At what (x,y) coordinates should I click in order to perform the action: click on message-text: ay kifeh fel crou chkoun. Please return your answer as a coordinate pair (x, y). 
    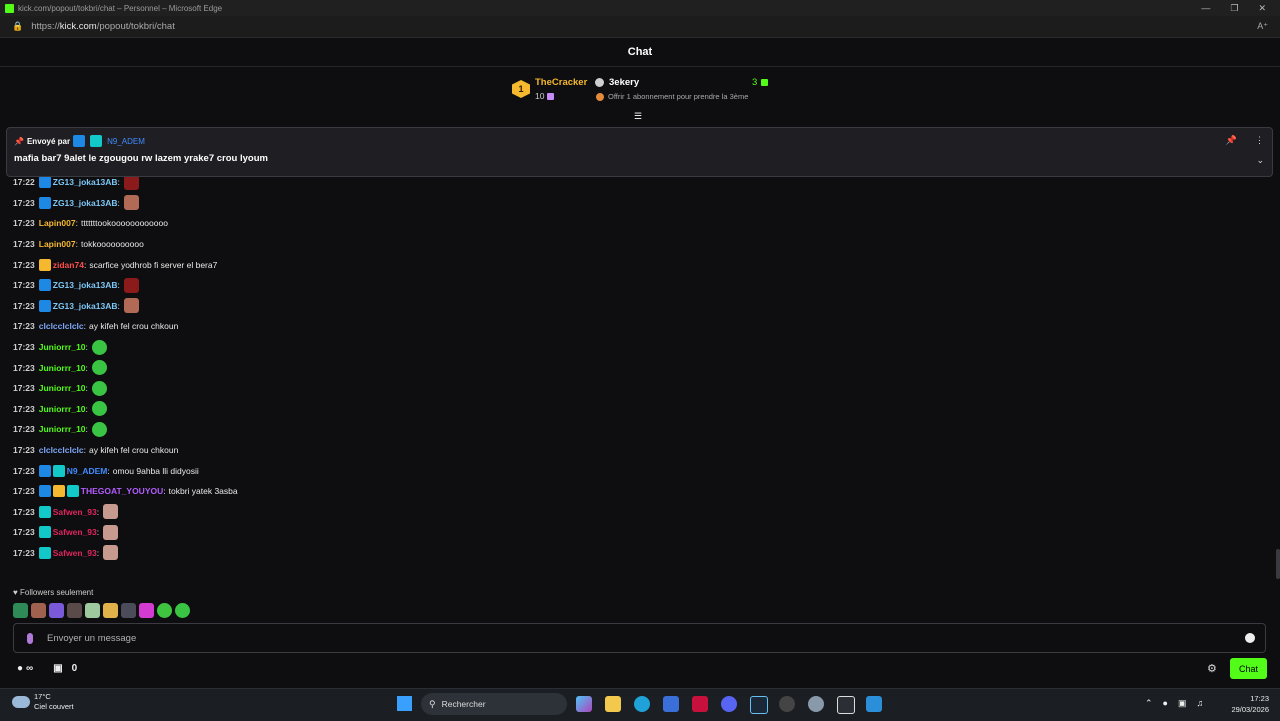
    Looking at the image, I should click on (134, 326).